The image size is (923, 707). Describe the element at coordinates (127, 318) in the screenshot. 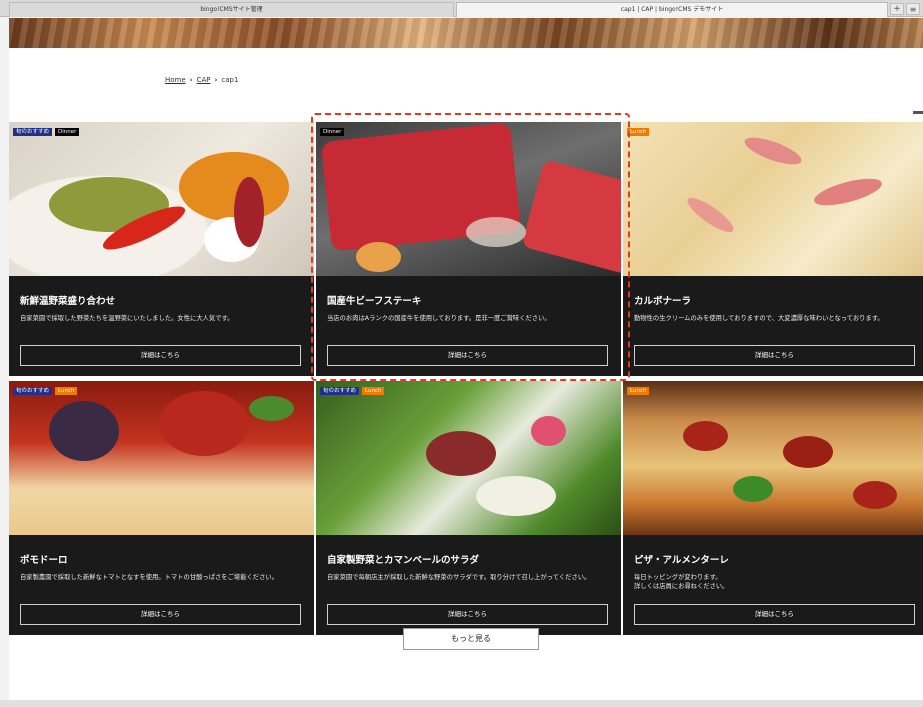

I see `card-description: 自家菜園で採取した野菜たちを温野菜にいたしました。女性に大人気です。` at that location.